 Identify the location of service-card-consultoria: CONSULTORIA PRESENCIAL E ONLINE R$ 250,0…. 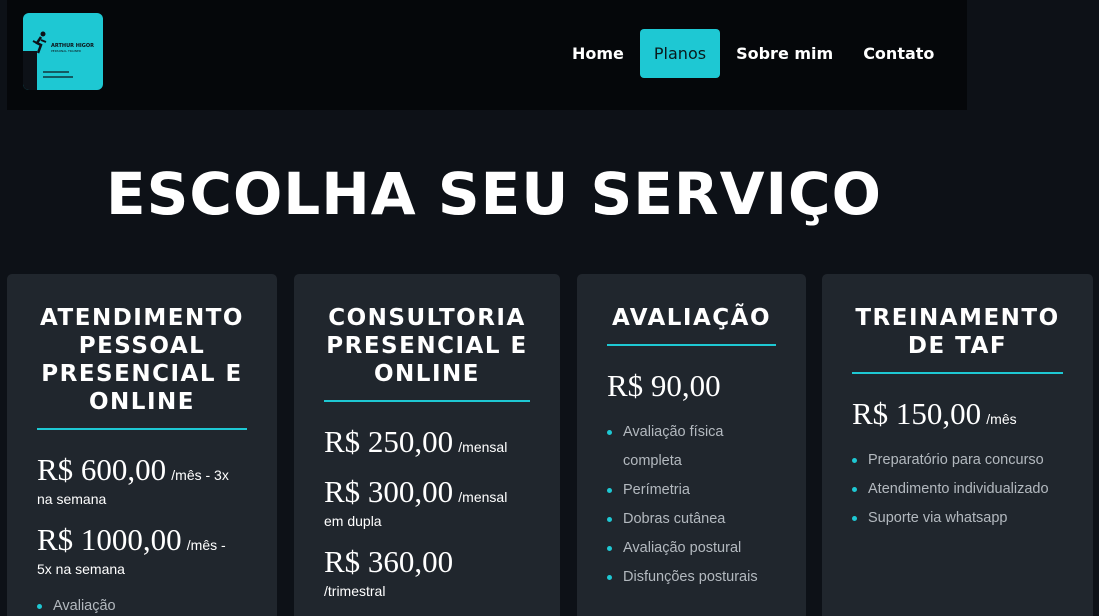
(427, 445).